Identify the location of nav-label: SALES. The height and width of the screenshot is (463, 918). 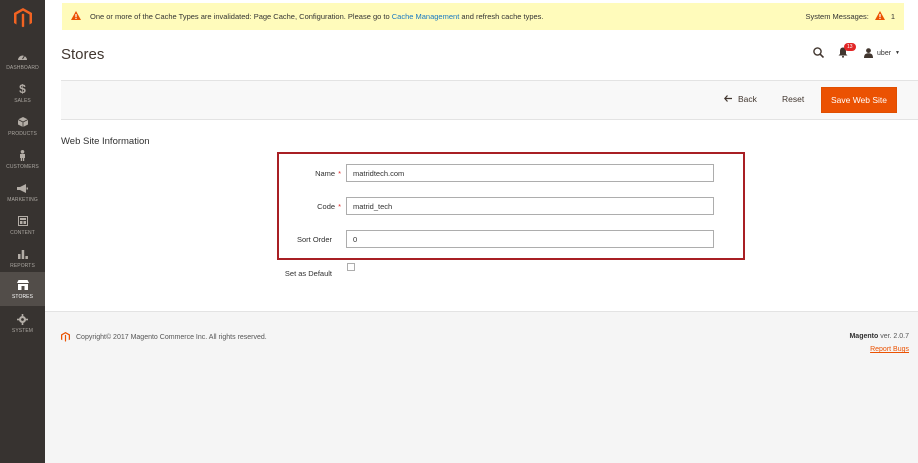
(22, 101).